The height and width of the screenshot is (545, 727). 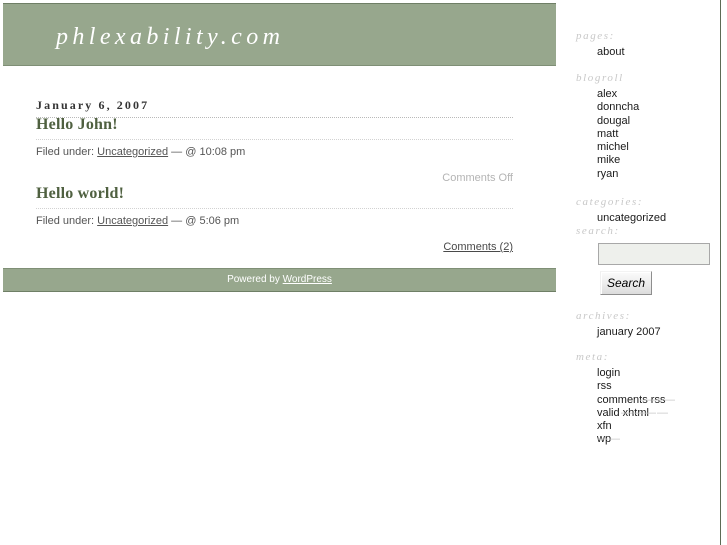 What do you see at coordinates (648, 386) in the screenshot?
I see `list-item: rss` at bounding box center [648, 386].